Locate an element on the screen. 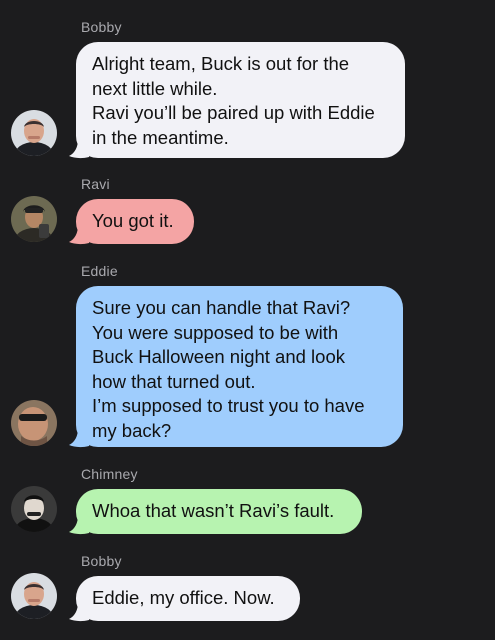 This screenshot has height=640, width=495. message-line: You got it. is located at coordinates (133, 220).